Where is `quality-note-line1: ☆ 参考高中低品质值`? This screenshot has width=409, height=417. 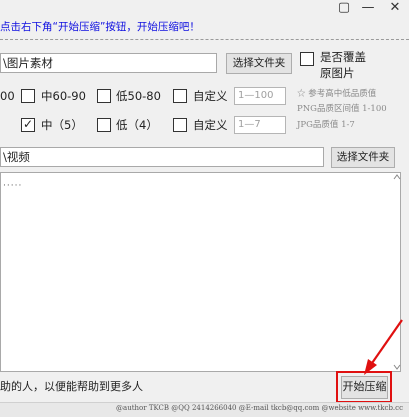
quality-note-line1: ☆ 参考高中低品质值 is located at coordinates (337, 94).